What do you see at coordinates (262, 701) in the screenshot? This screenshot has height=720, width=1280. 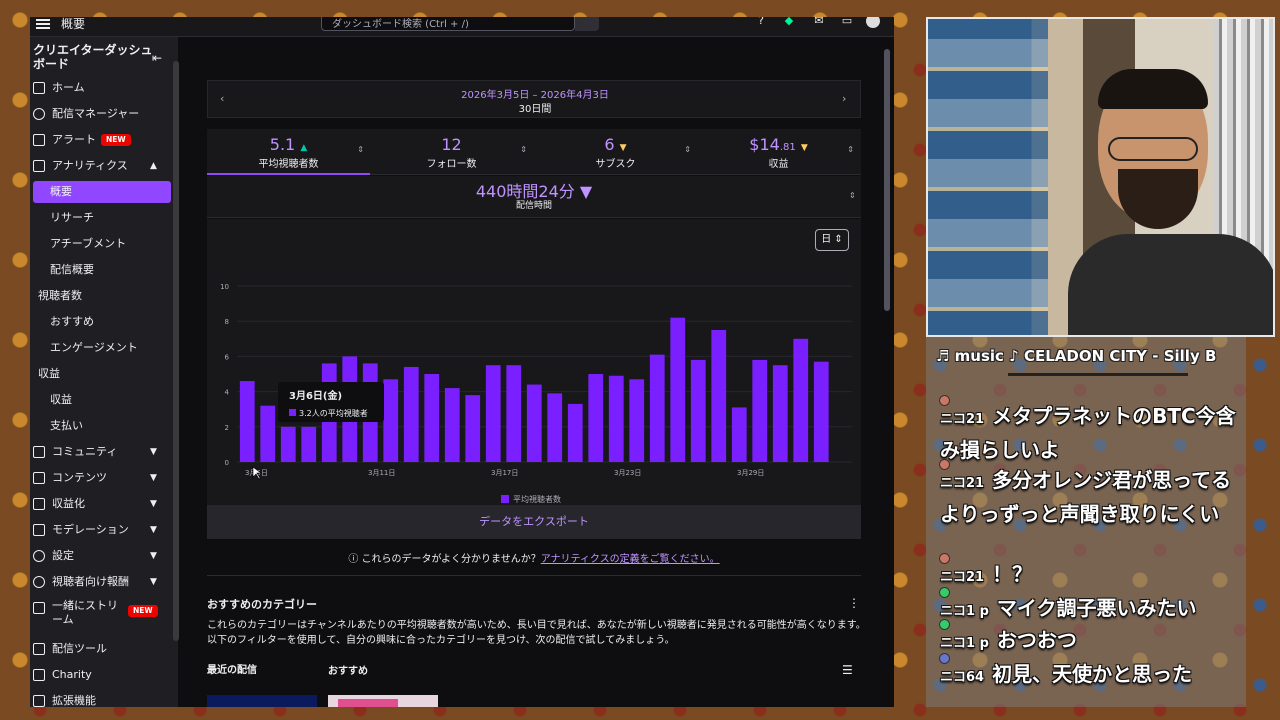 I see `recent-stream-thumbnail` at bounding box center [262, 701].